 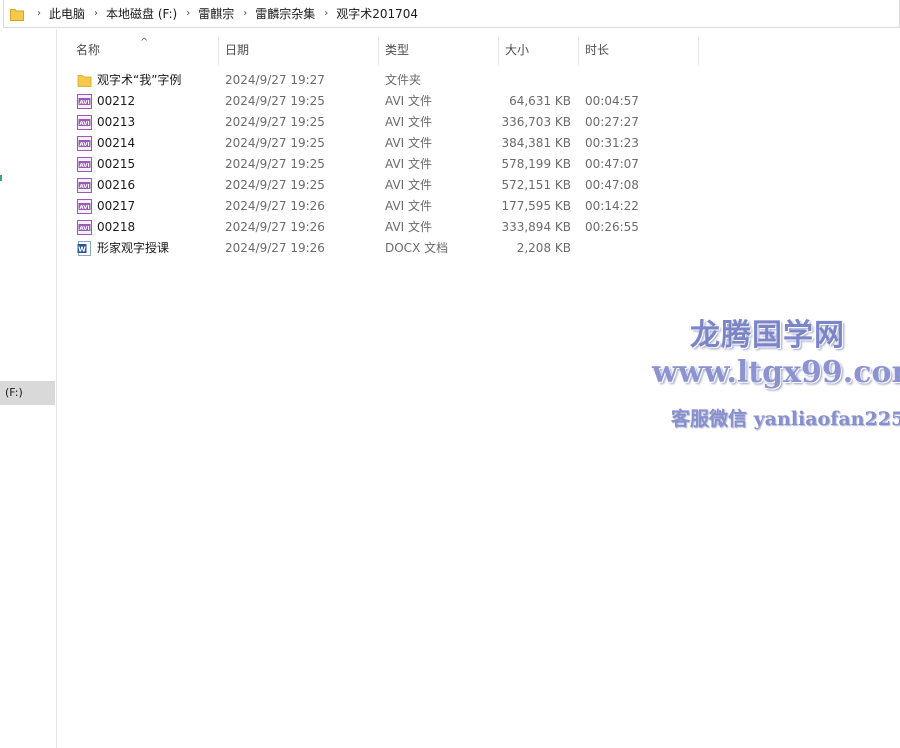 I want to click on column-header-duration: 时长, so click(x=639, y=51).